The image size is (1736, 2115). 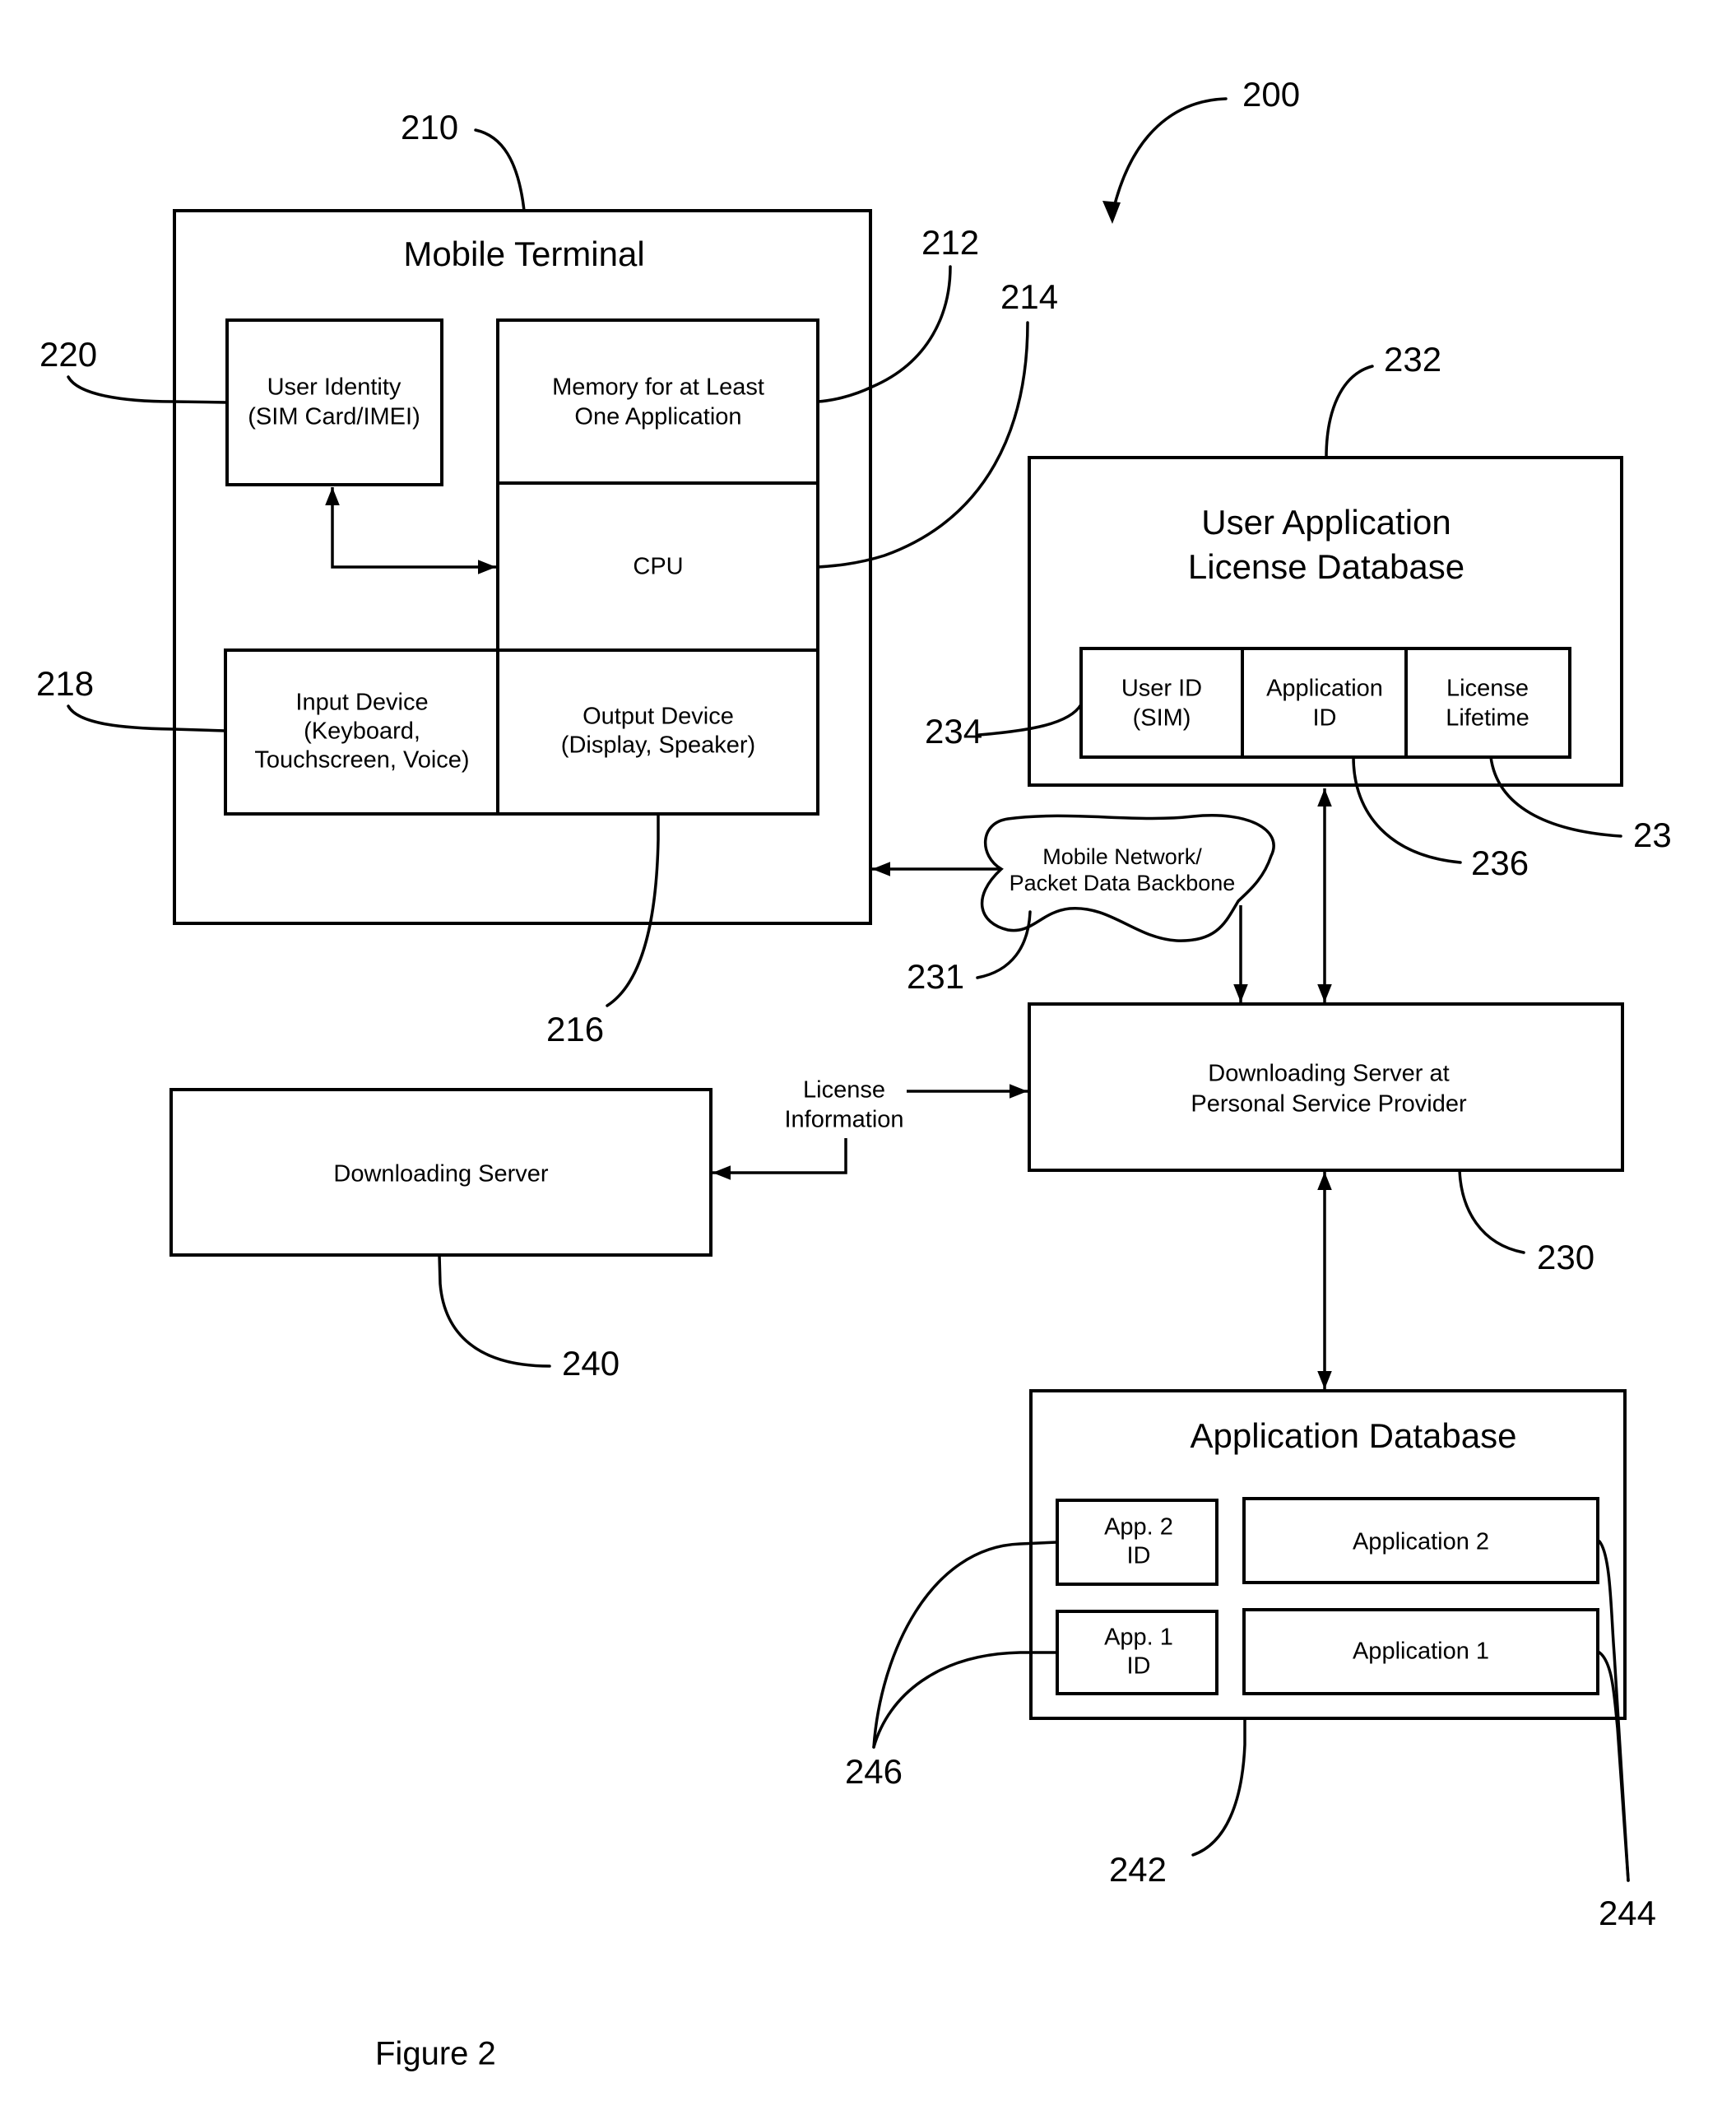 What do you see at coordinates (1326, 522) in the screenshot?
I see `license-database-title-line-1: User Application` at bounding box center [1326, 522].